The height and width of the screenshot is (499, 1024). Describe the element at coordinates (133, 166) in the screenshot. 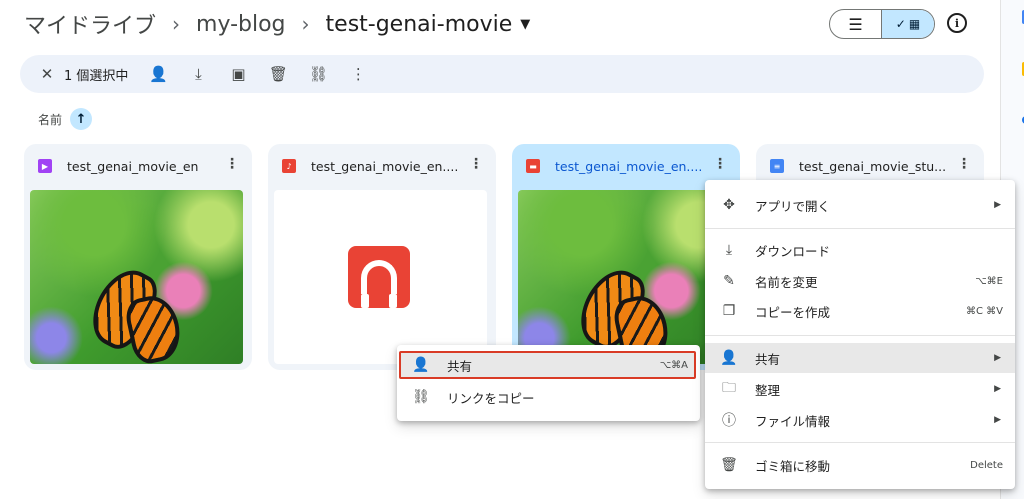

I see `file-name: test_genai_movie_en` at that location.